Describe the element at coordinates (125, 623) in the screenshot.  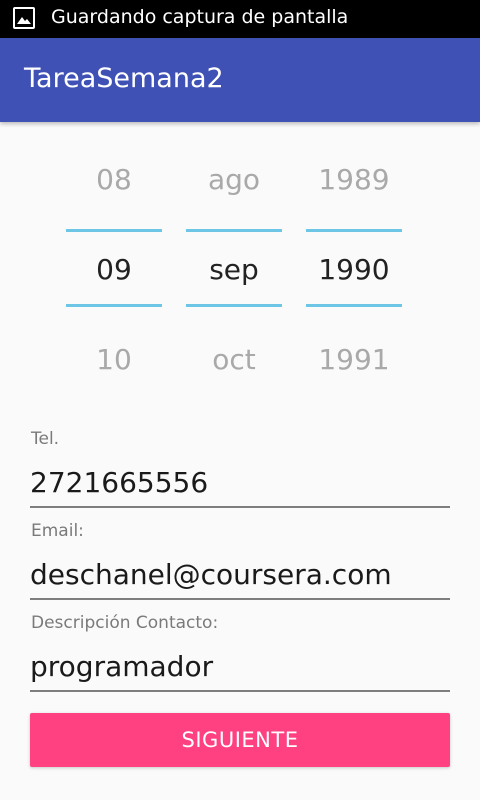
I see `description-label: Descripción Contacto:` at that location.